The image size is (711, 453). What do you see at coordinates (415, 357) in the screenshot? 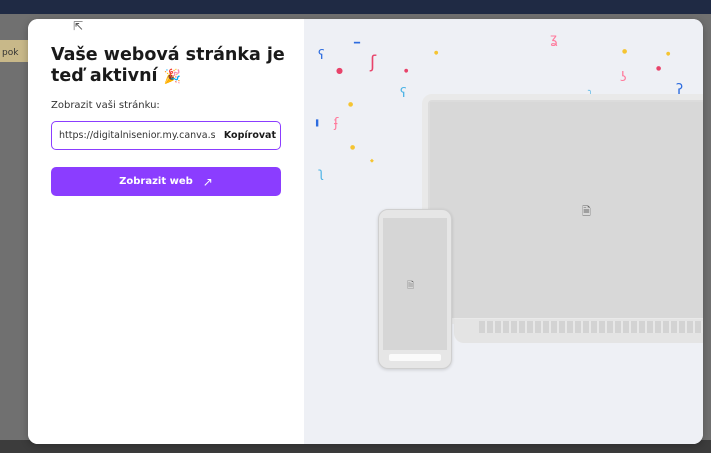
I see `phone-home-bar` at bounding box center [415, 357].